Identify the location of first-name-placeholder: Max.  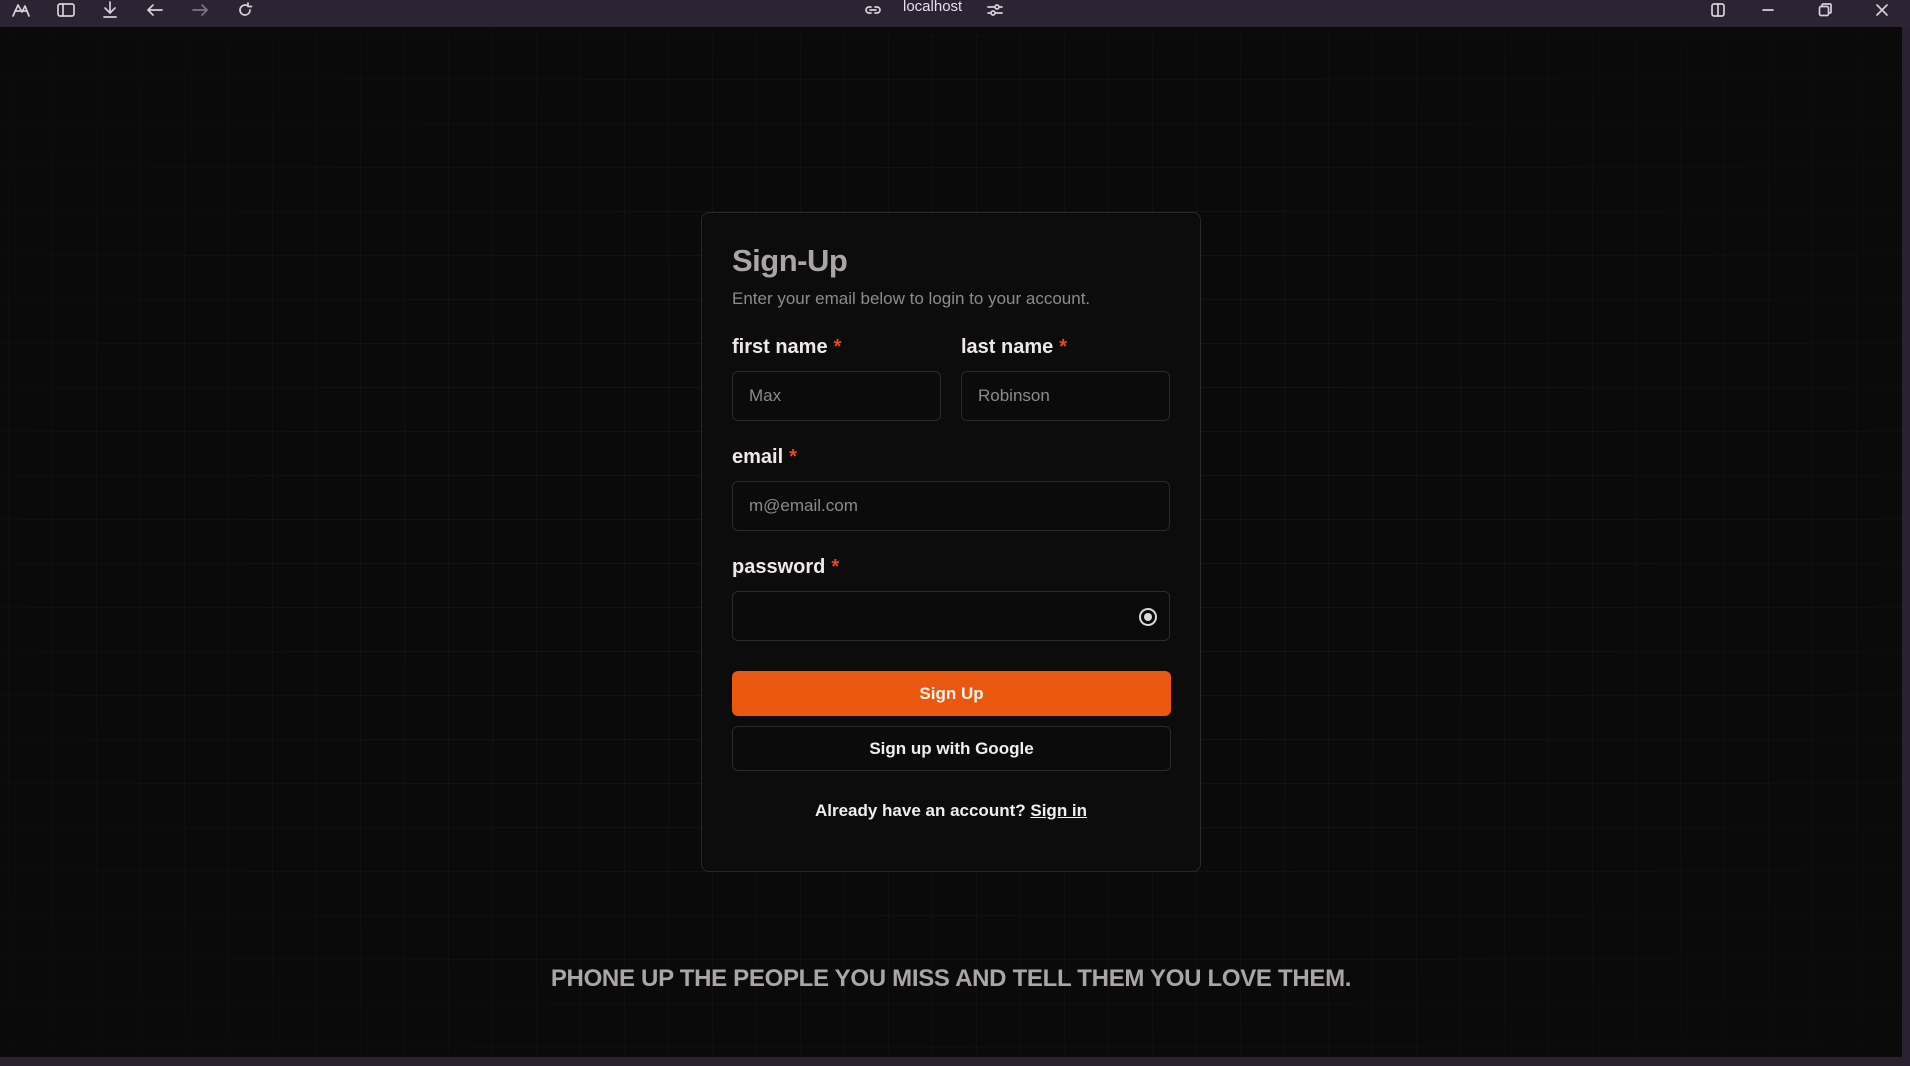
(765, 395).